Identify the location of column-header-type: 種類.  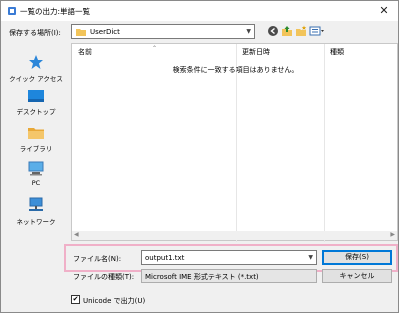
(360, 52).